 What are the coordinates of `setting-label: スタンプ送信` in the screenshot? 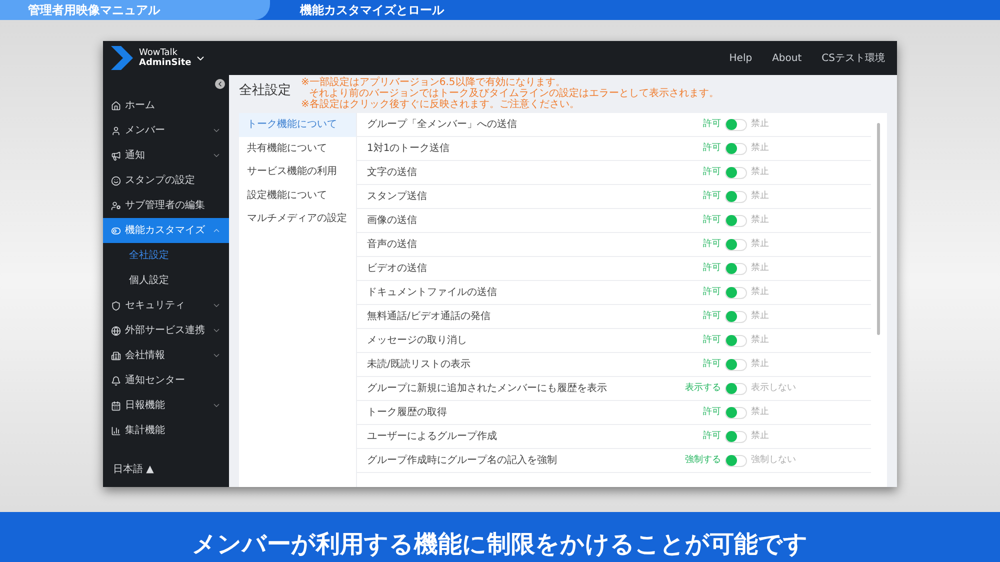 It's located at (397, 197).